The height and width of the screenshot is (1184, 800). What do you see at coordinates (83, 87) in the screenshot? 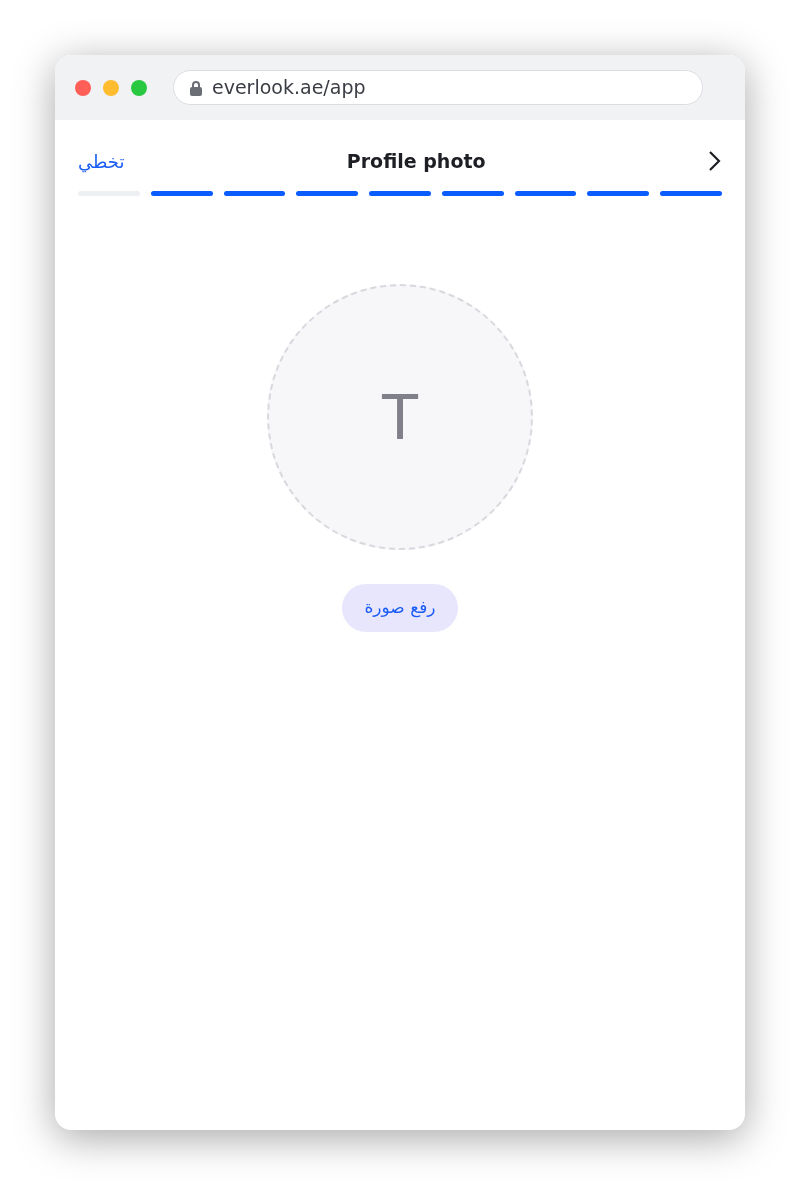
I see `close-icon` at bounding box center [83, 87].